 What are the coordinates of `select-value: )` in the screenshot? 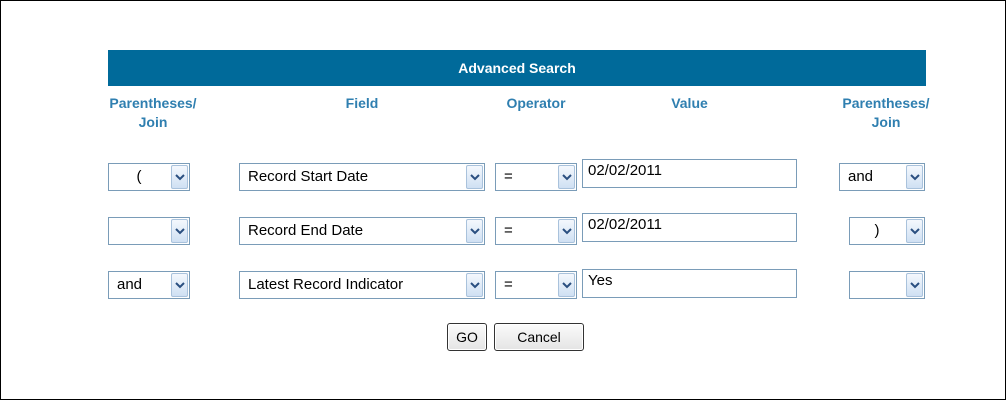 It's located at (877, 230).